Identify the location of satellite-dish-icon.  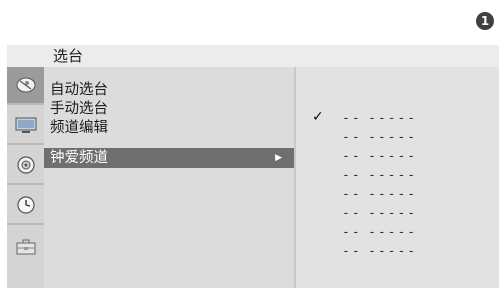
(25, 85).